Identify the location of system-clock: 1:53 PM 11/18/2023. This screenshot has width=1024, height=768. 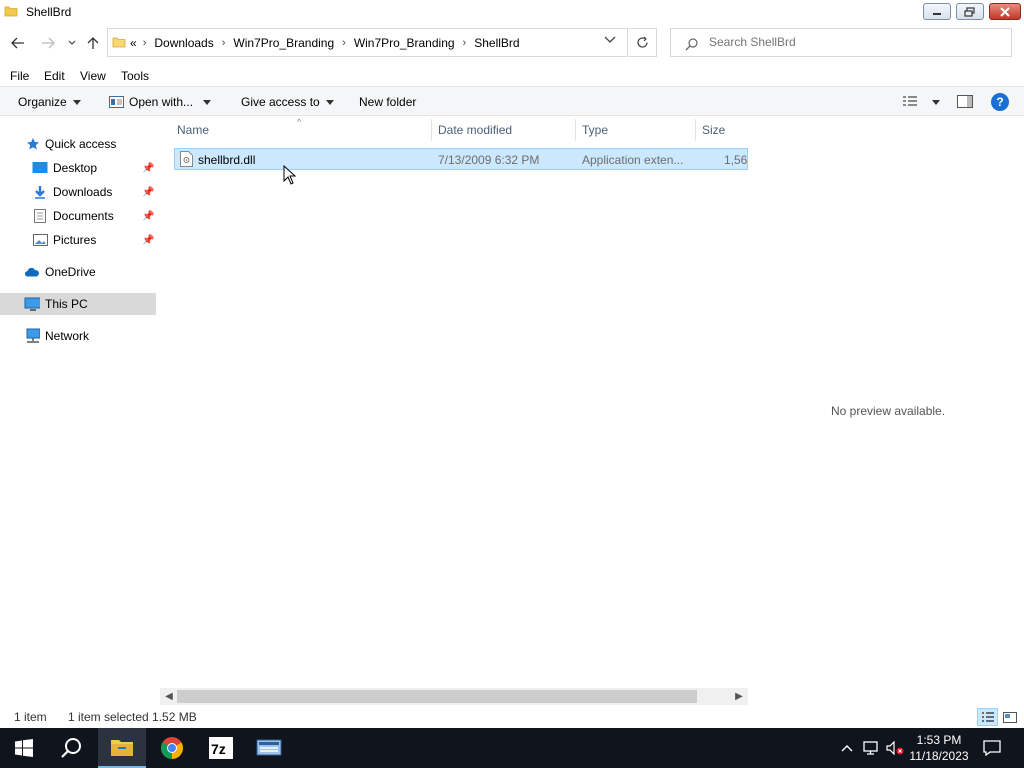
(939, 748).